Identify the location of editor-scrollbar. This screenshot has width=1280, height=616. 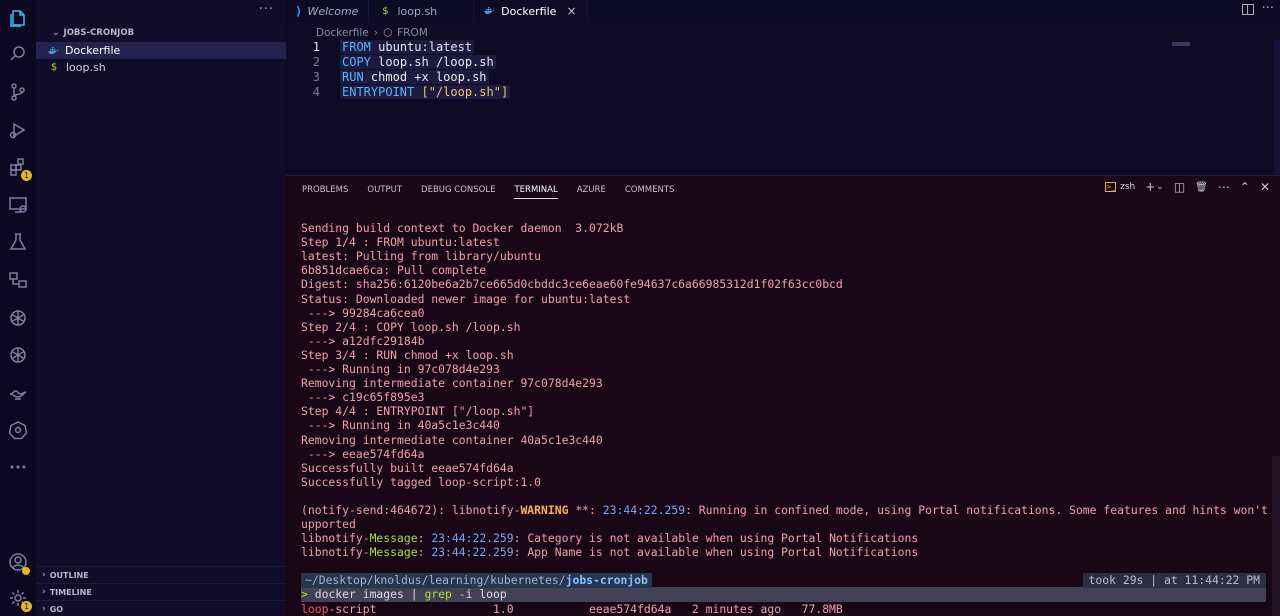
(1277, 107).